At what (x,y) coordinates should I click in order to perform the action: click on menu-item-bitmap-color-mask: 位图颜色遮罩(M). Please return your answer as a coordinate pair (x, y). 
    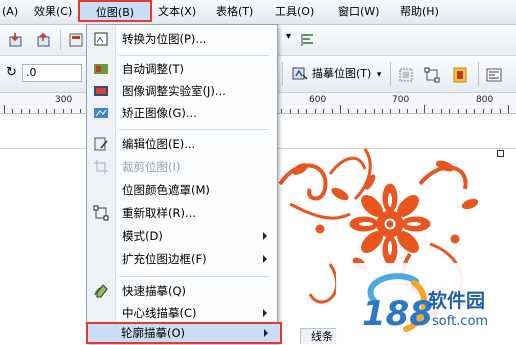
    Looking at the image, I should click on (182, 190).